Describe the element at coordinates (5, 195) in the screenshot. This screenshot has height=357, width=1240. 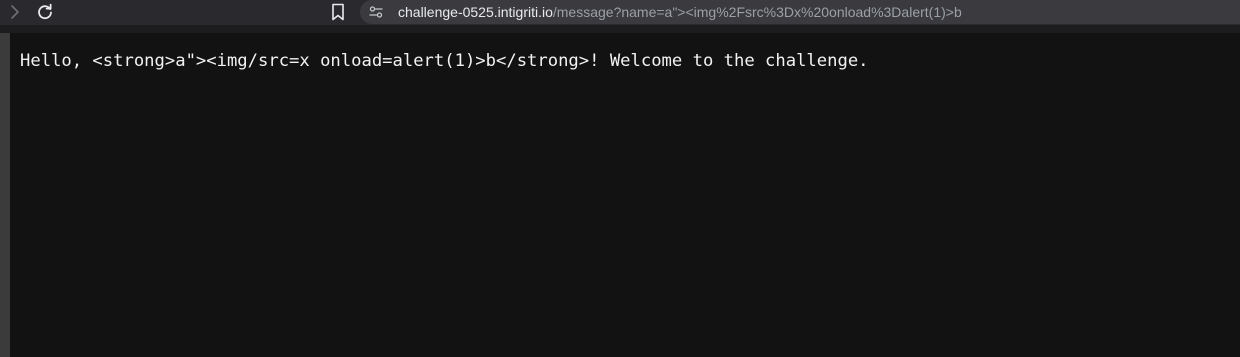
I see `window-left-edge` at that location.